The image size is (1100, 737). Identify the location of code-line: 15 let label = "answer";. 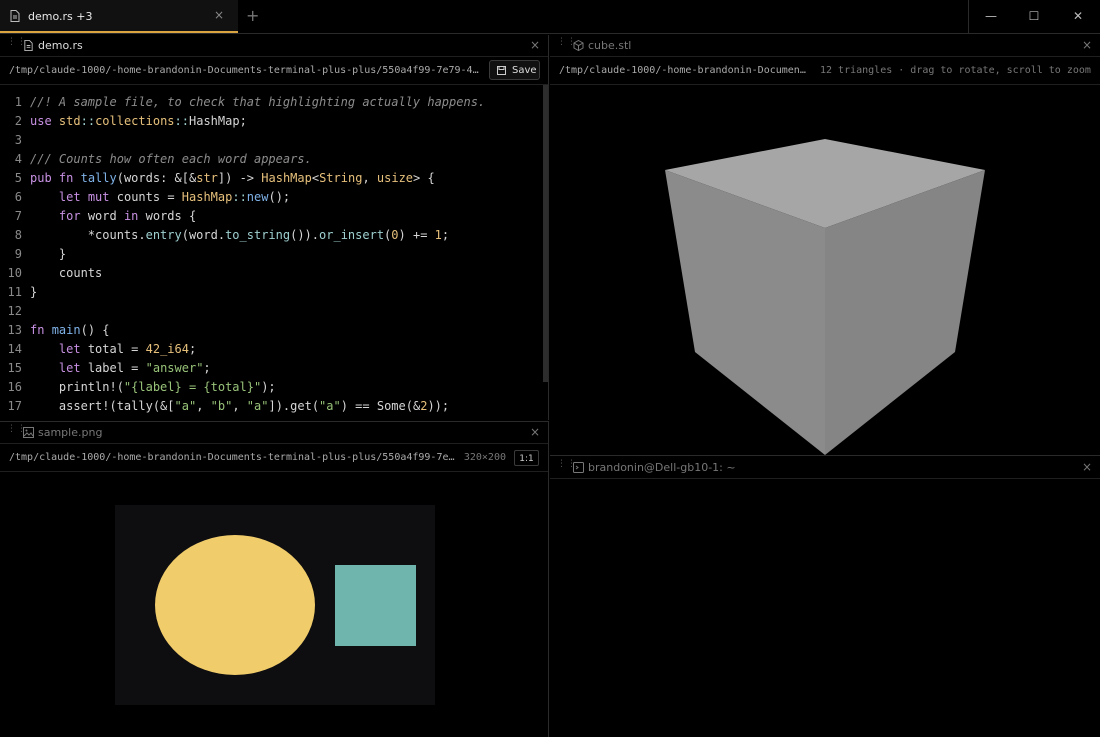
(109, 368).